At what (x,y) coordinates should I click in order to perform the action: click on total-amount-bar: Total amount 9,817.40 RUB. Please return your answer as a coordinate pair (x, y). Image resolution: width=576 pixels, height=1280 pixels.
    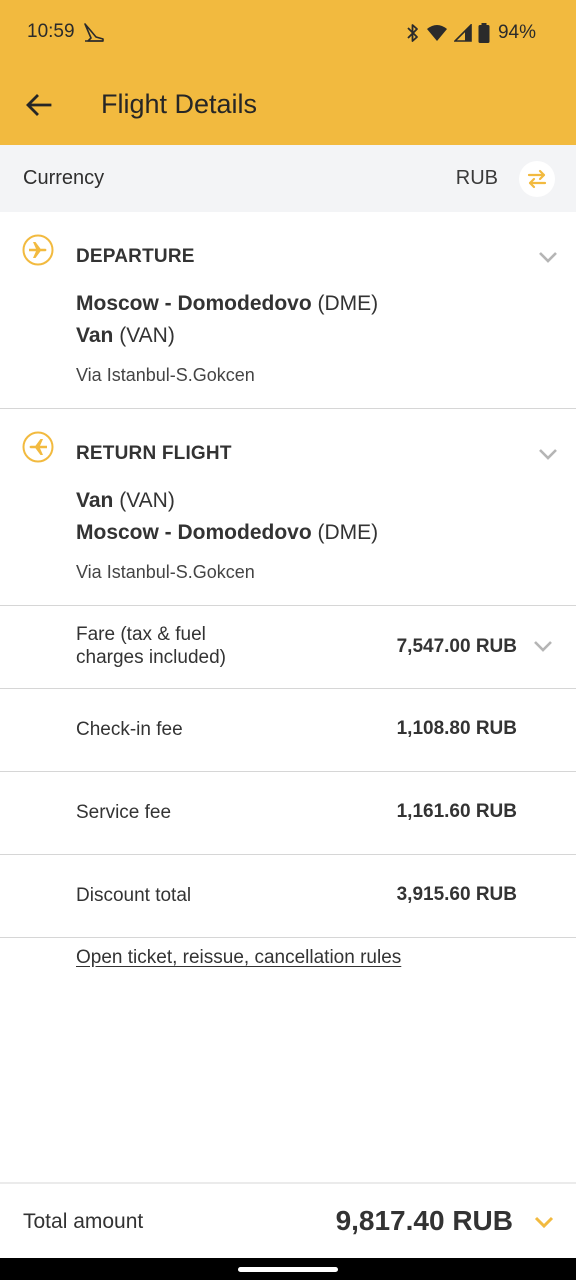
    Looking at the image, I should click on (288, 1220).